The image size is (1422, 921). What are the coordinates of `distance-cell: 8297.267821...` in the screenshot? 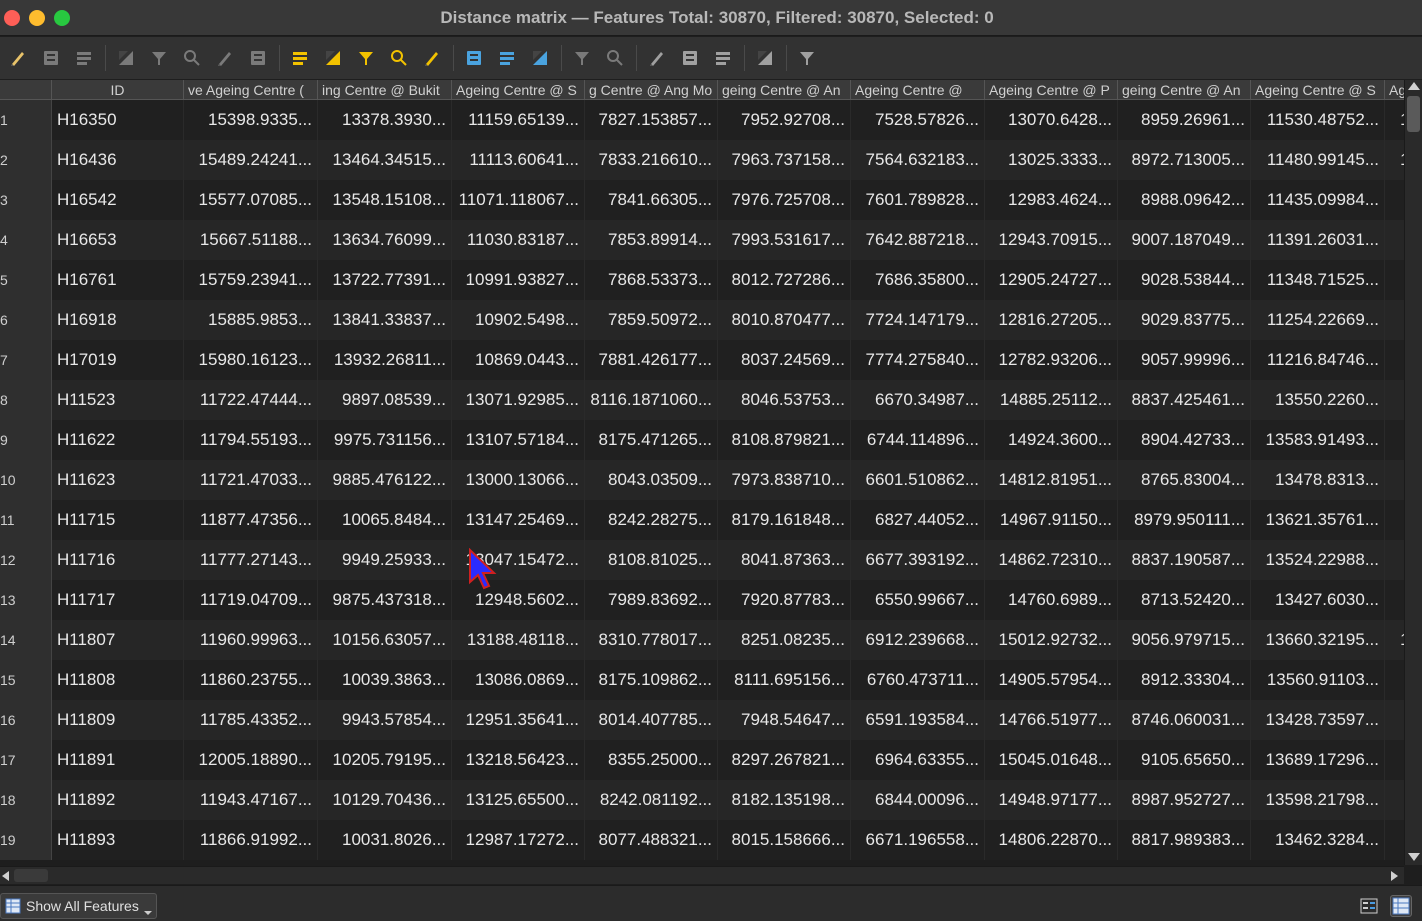 It's located at (784, 760).